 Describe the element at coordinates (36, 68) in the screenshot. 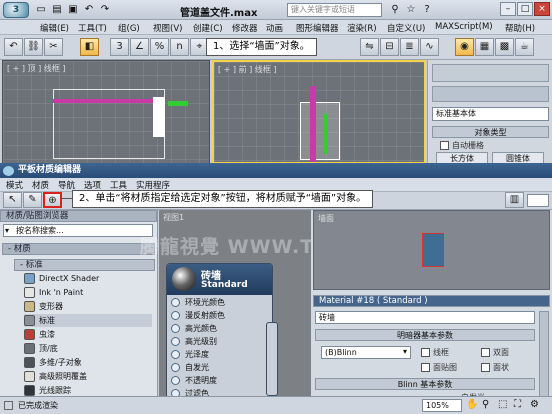

I see `viewport-top-label: [ + ] 顶 ] 线框 ]` at that location.